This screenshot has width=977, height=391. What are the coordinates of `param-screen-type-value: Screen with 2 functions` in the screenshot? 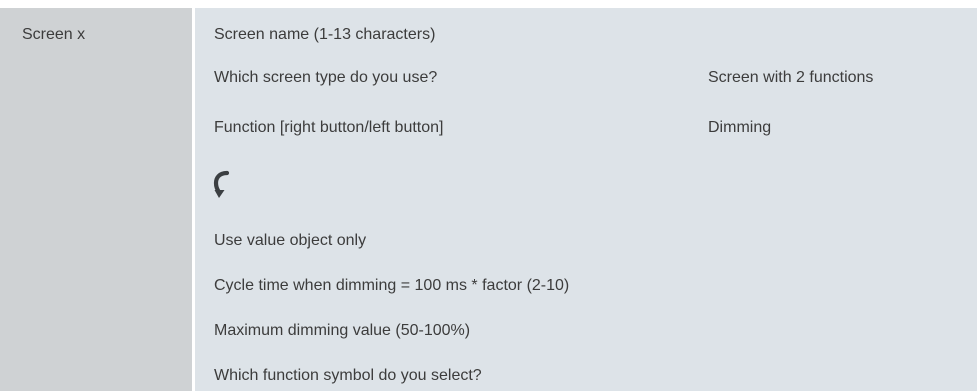 It's located at (790, 78).